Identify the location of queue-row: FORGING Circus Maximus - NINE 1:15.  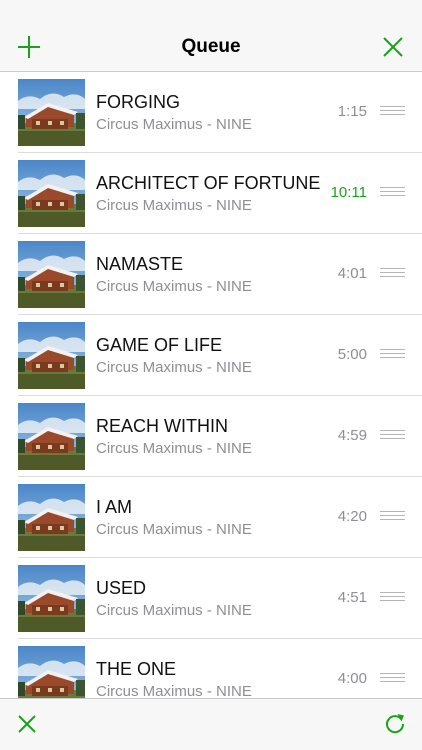
(211, 112).